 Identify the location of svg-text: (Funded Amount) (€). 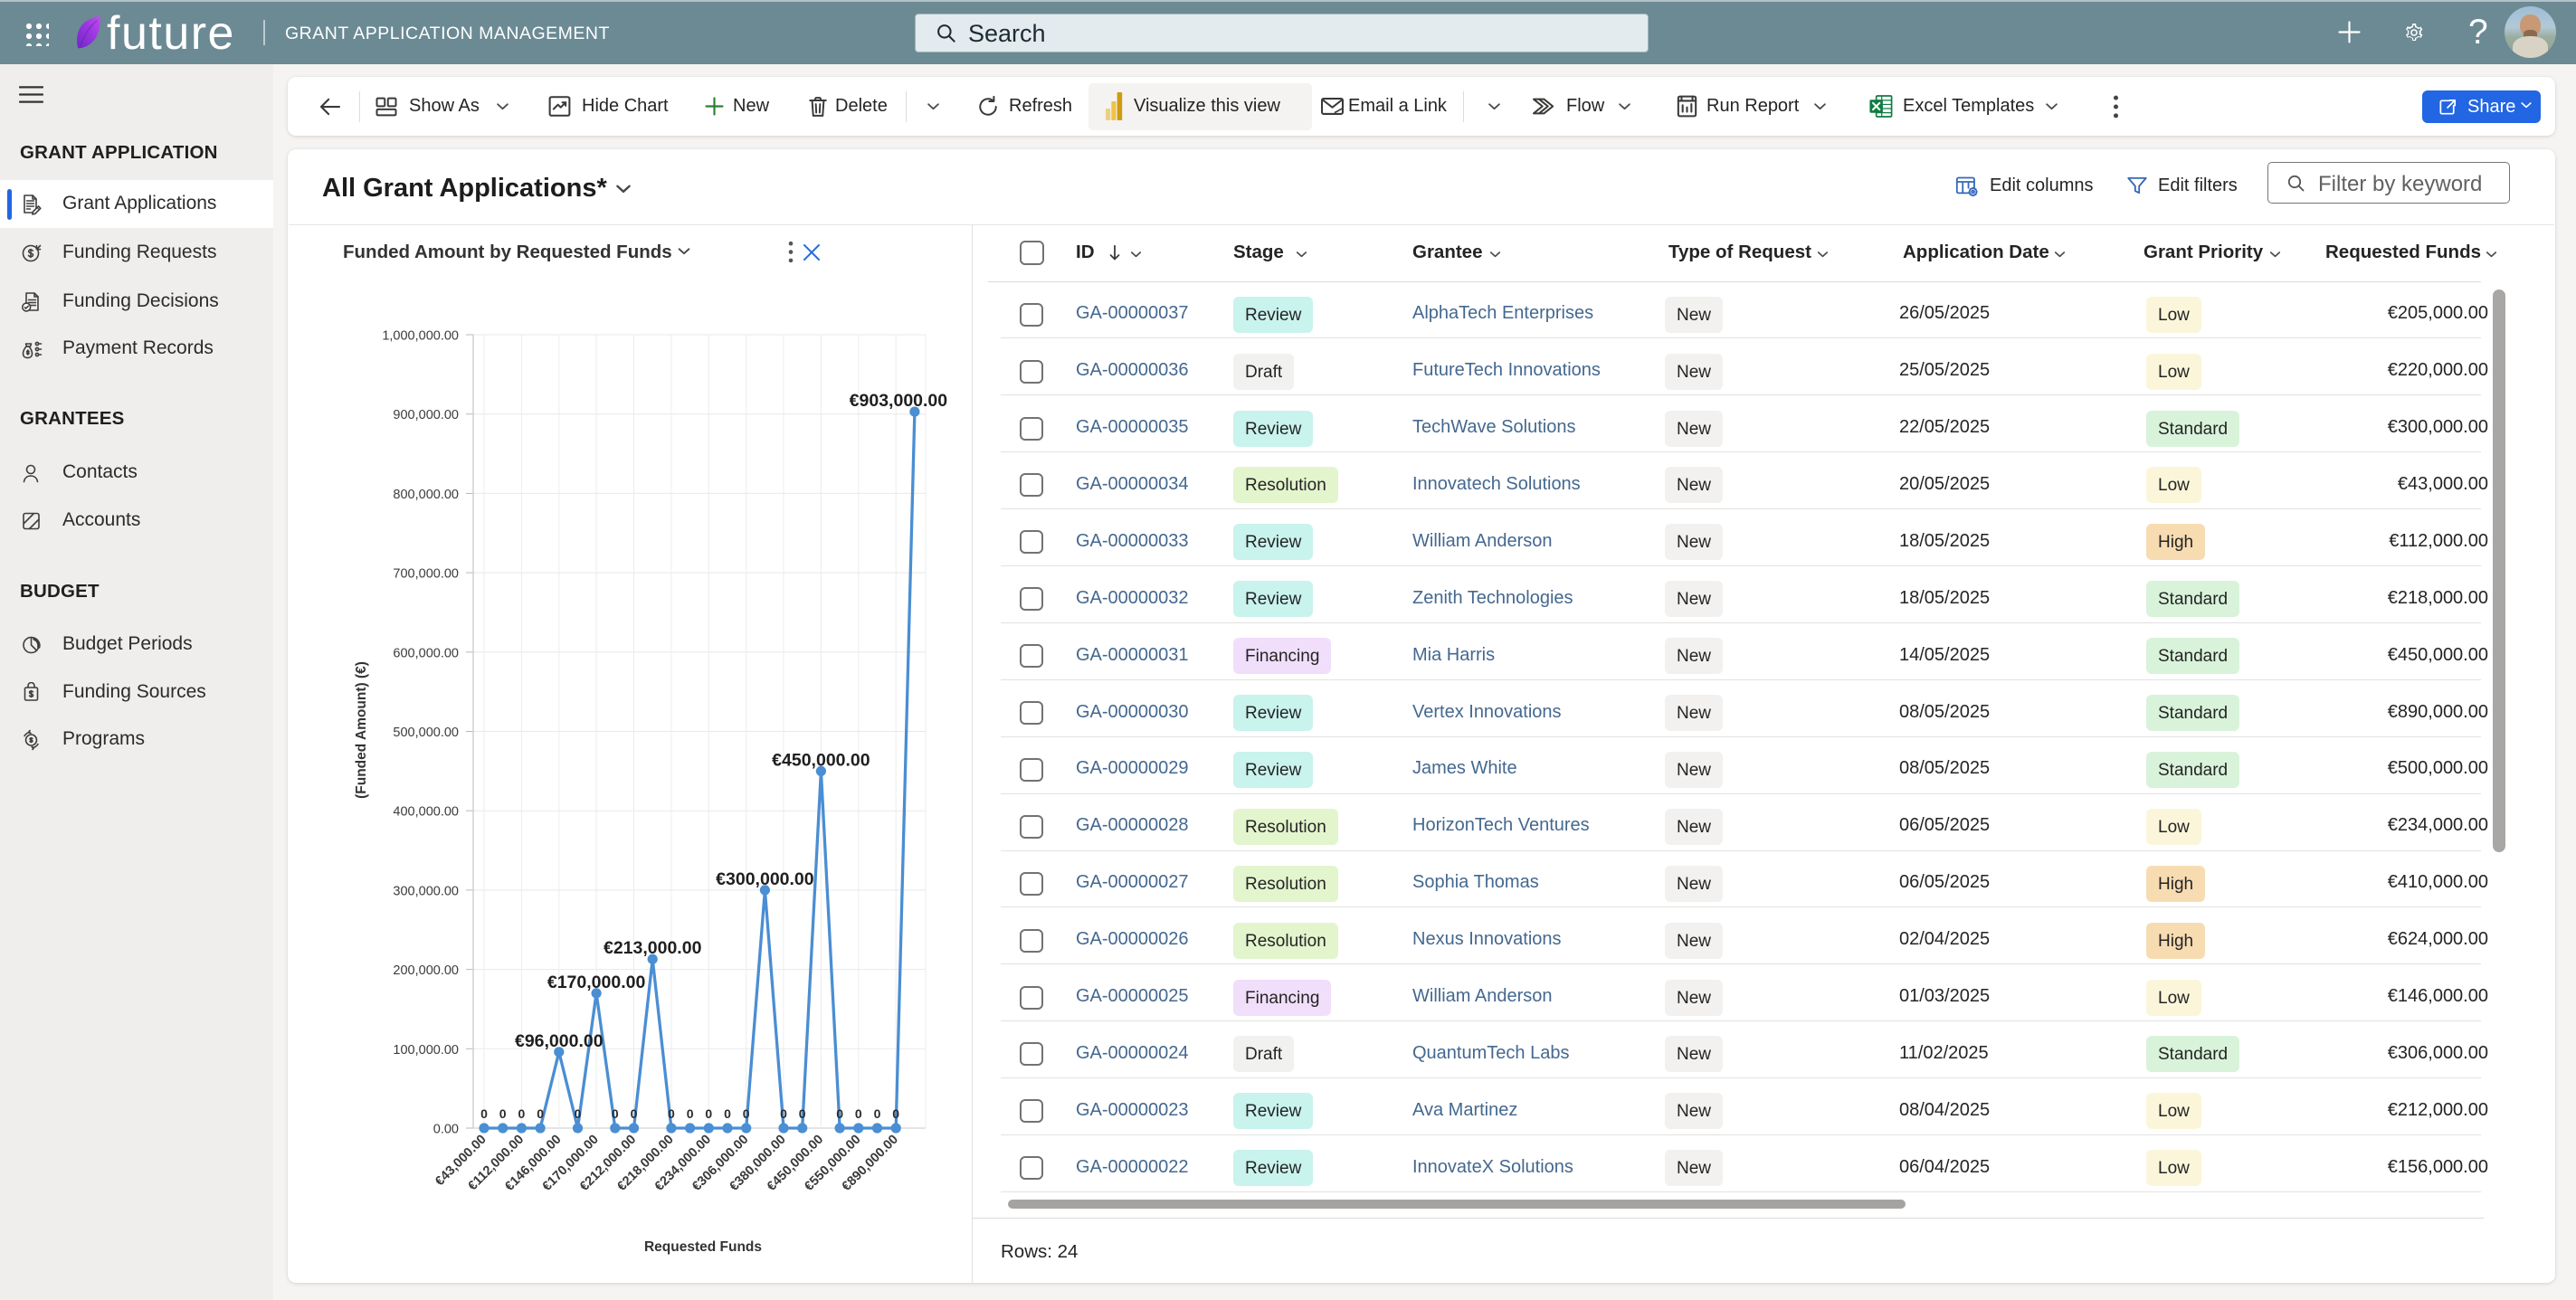
(361, 730).